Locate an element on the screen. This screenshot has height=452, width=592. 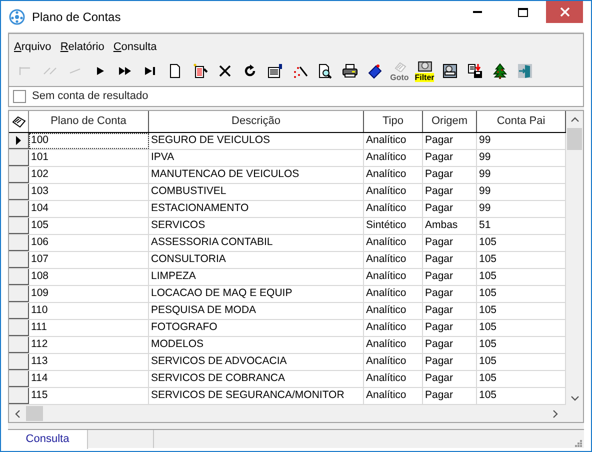
maximize-icon is located at coordinates (523, 12).